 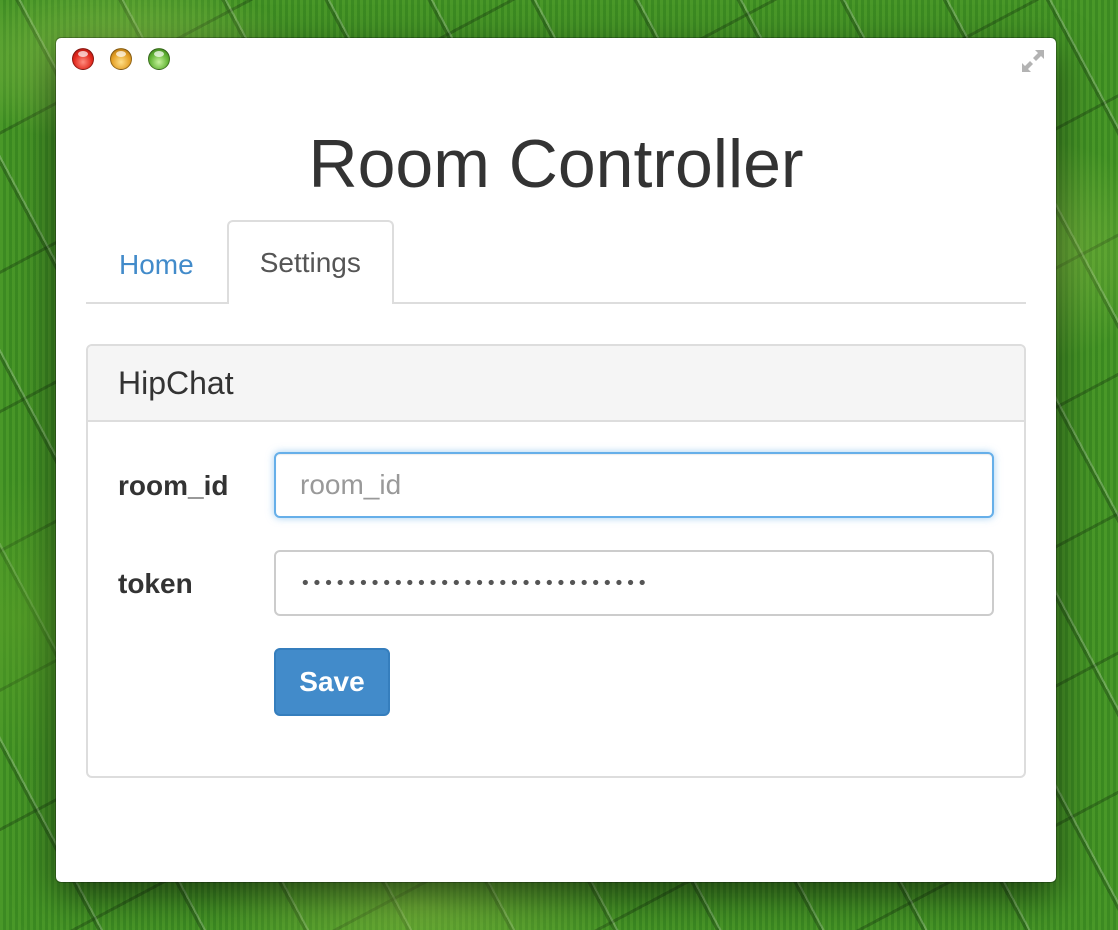 I want to click on panel-heading: HipChat, so click(x=556, y=384).